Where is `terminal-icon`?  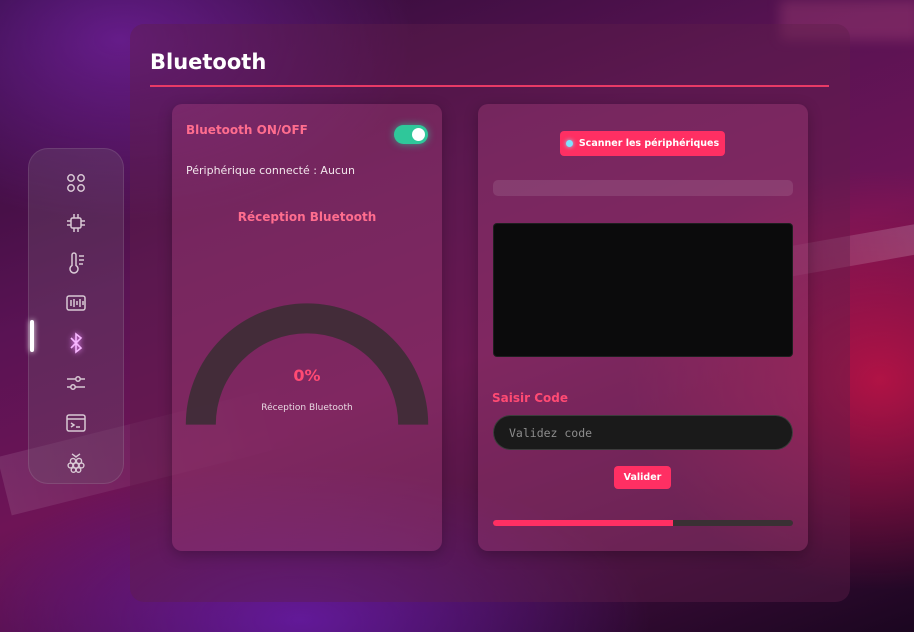 terminal-icon is located at coordinates (76, 423).